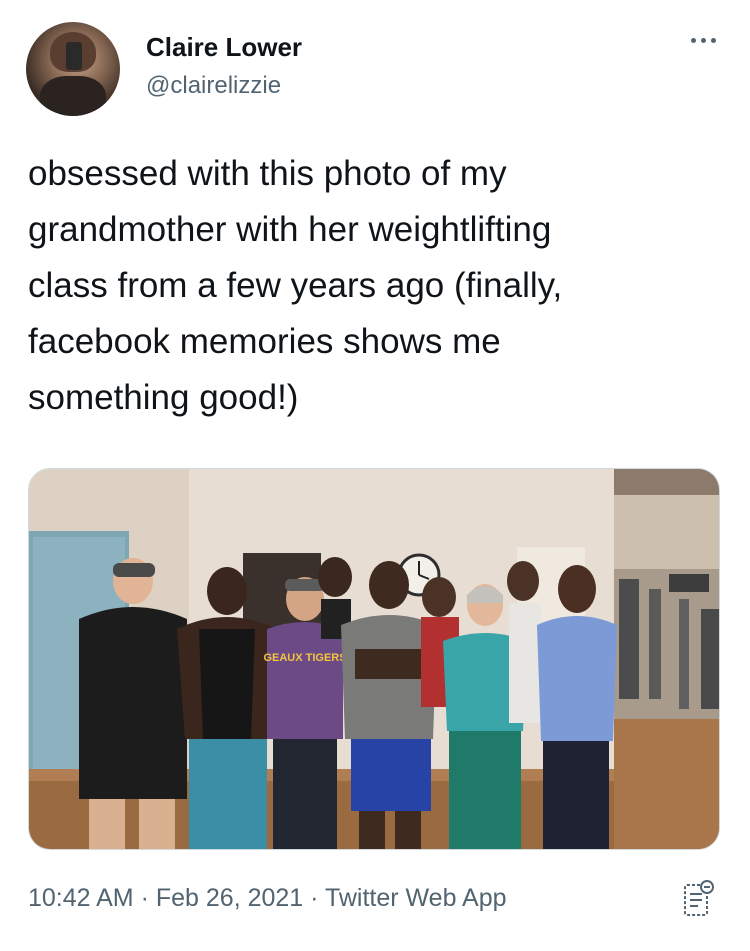 This screenshot has height=951, width=750. What do you see at coordinates (416, 898) in the screenshot?
I see `tweet-source-app: Twitter Web App` at bounding box center [416, 898].